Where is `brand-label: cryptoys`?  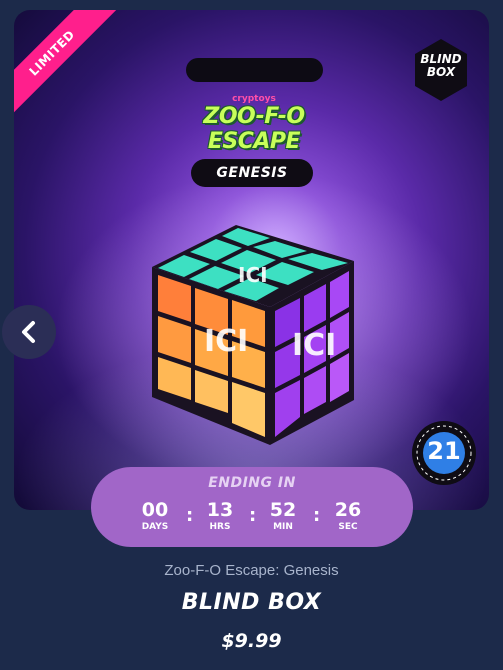 brand-label: cryptoys is located at coordinates (254, 99).